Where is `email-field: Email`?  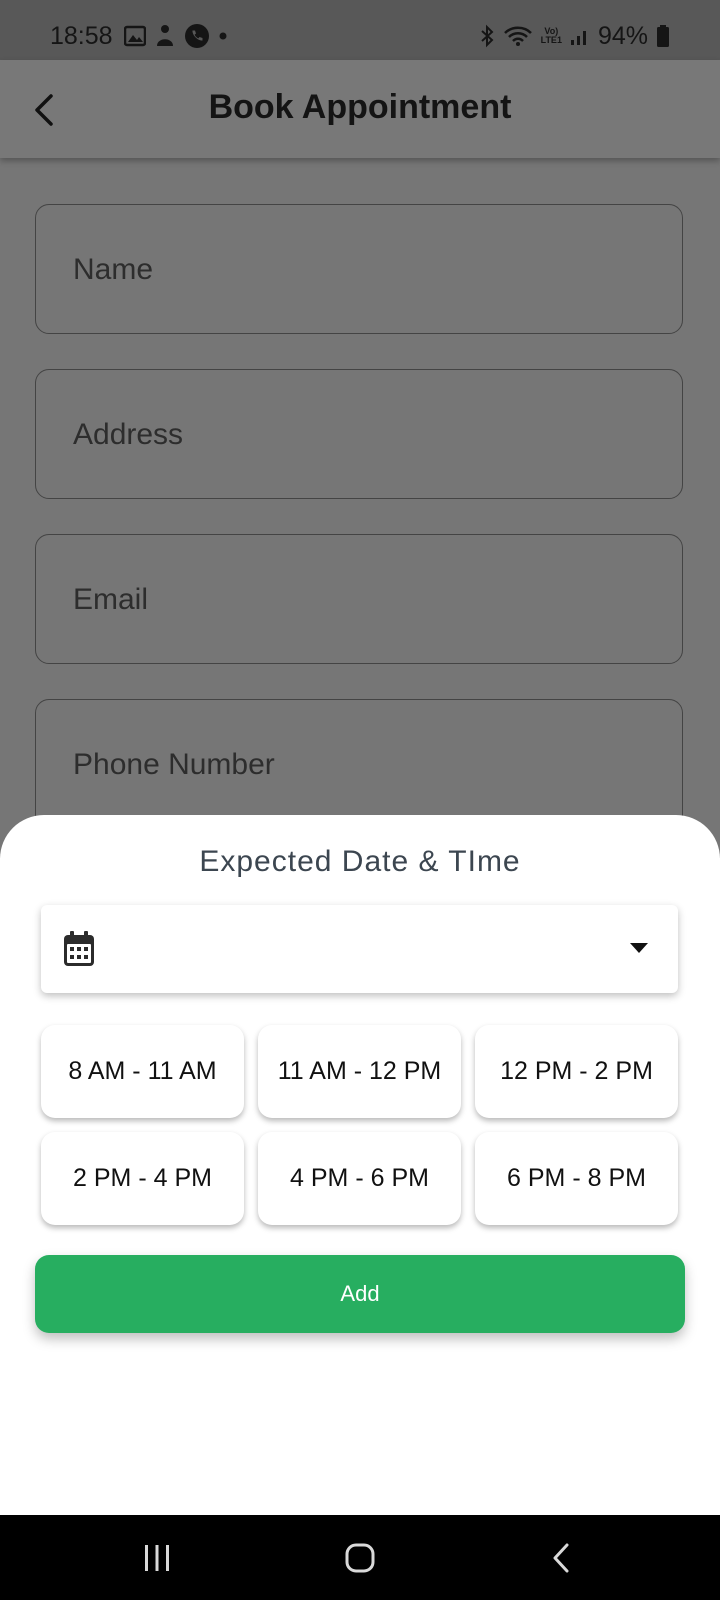 email-field: Email is located at coordinates (359, 599).